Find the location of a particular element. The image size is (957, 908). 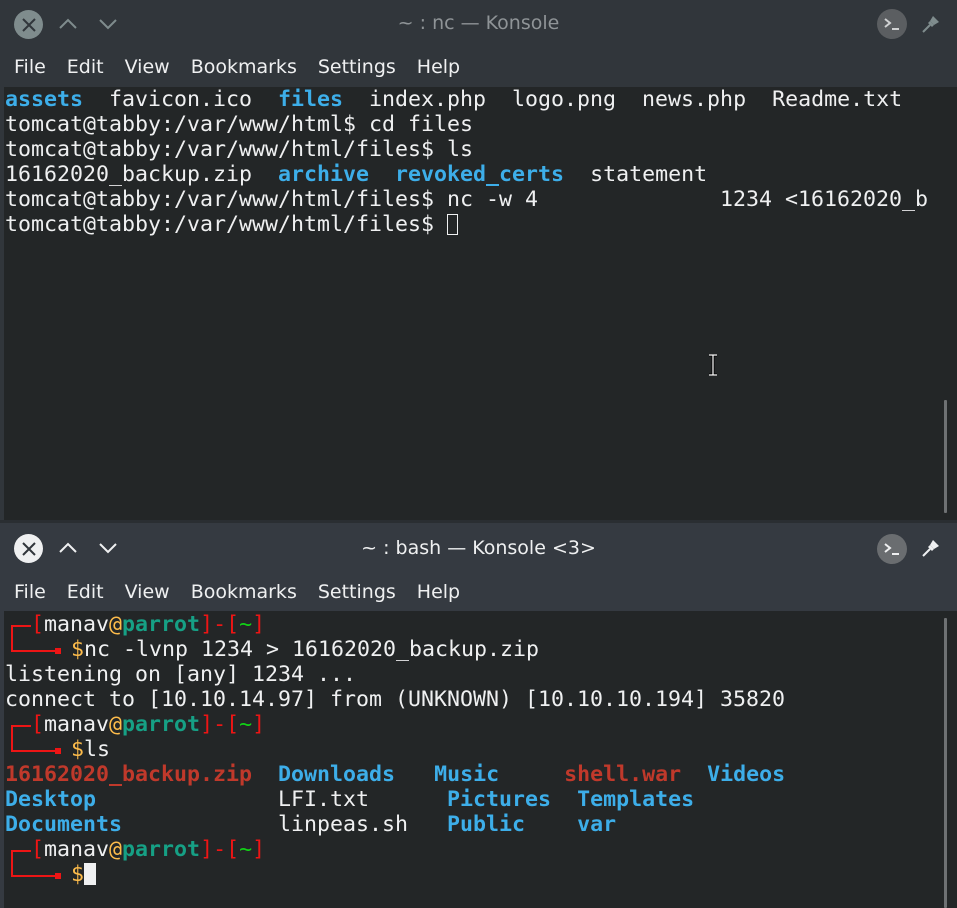

ls-entries: index.php logo.png news.php Readme.txt is located at coordinates (623, 99).